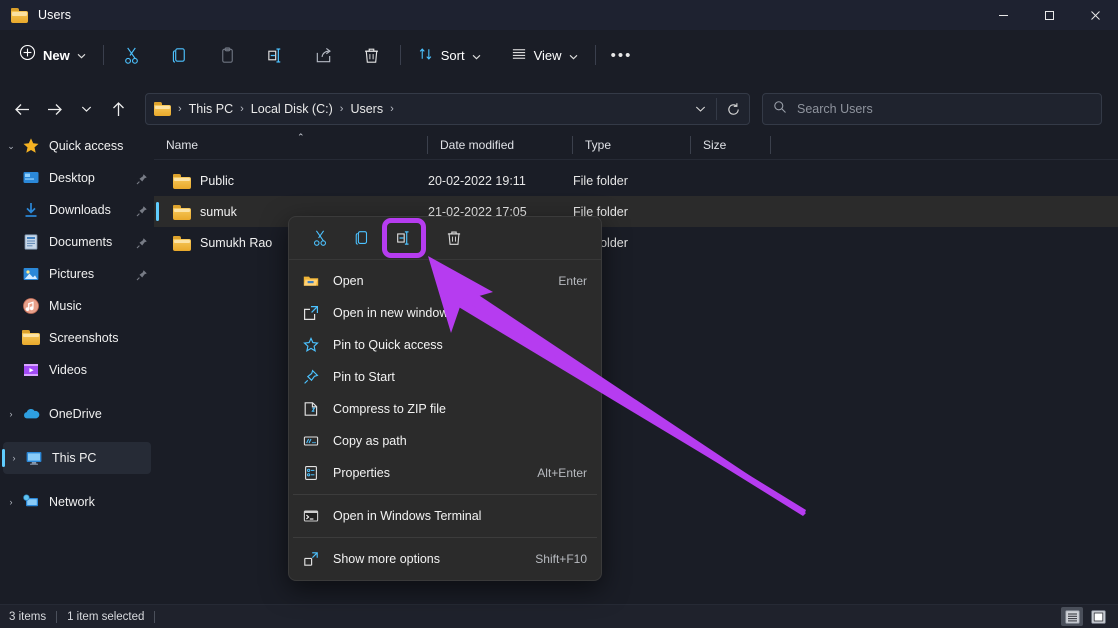  What do you see at coordinates (445, 409) in the screenshot?
I see `context-menu-item-compress-to-zip: Compress to ZIP file` at bounding box center [445, 409].